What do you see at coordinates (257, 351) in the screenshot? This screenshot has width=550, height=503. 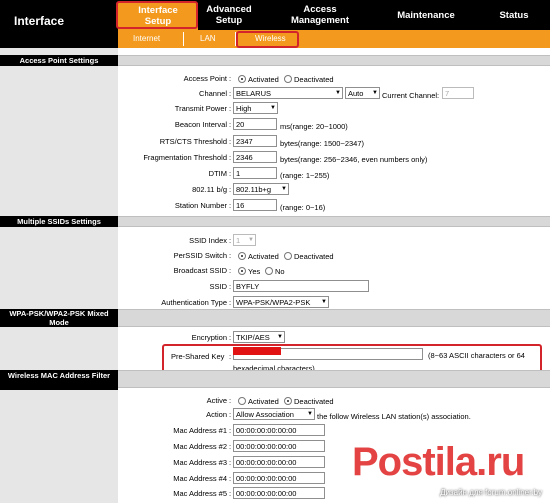 I see `redacted-key` at bounding box center [257, 351].